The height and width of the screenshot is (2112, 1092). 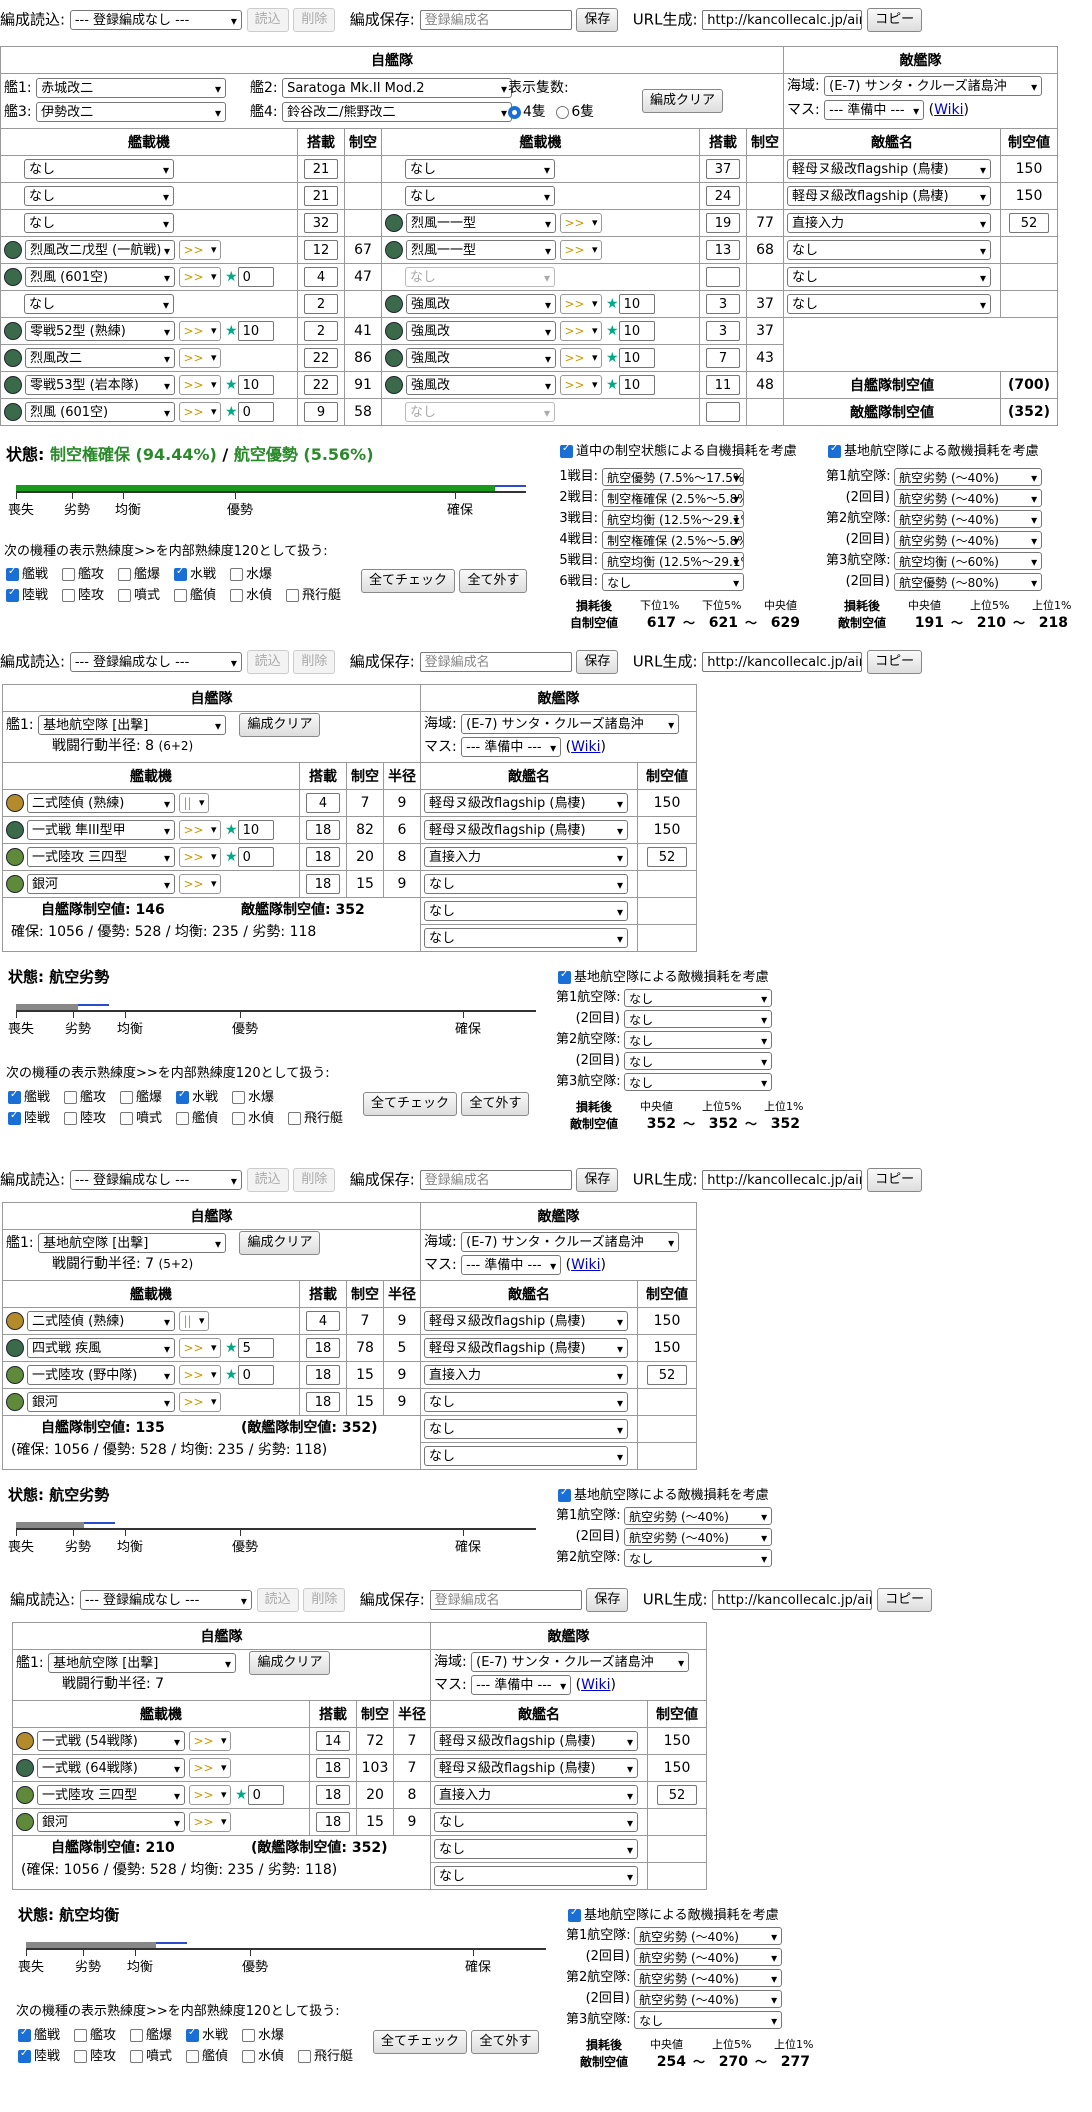 What do you see at coordinates (277, 1600) in the screenshot?
I see `read-button: 読込` at bounding box center [277, 1600].